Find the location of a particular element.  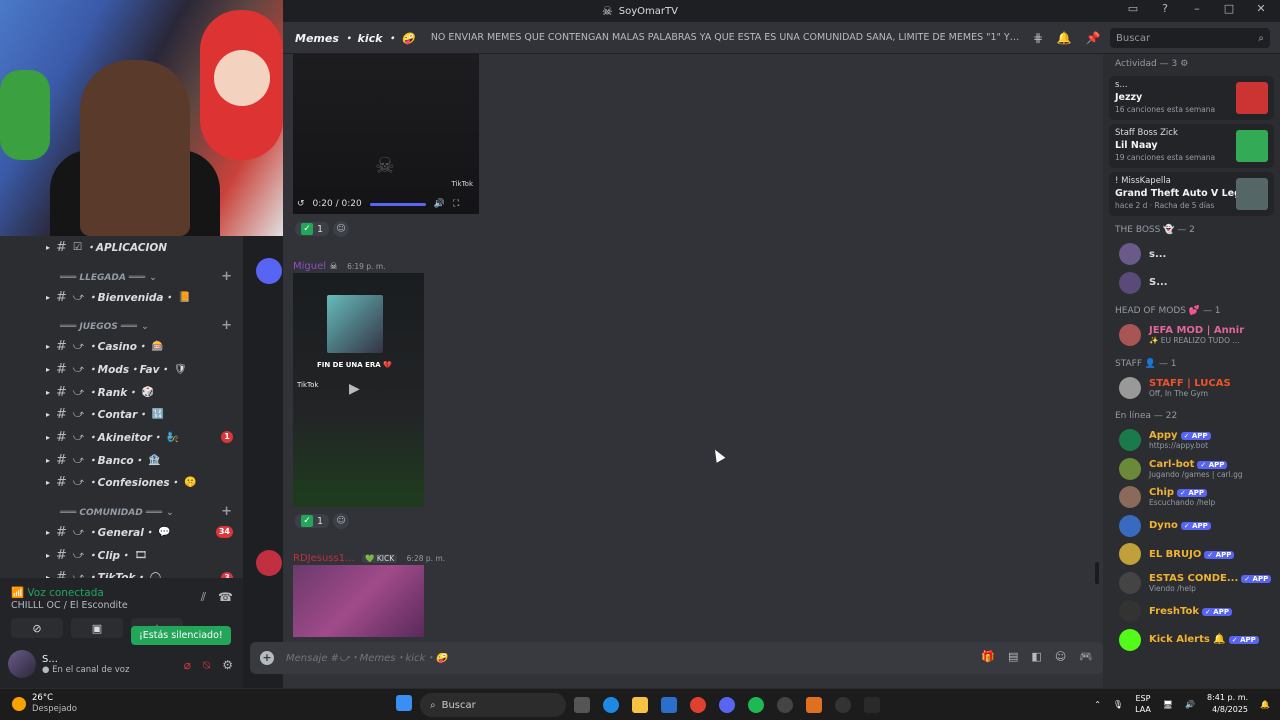

member-item: Chip ✓ APP Escuchando /help is located at coordinates (1191, 497).